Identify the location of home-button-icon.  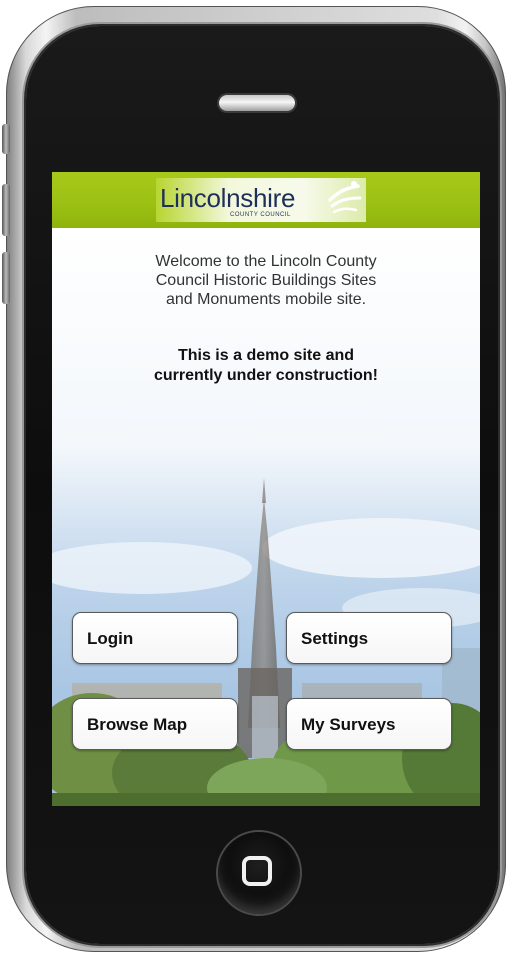
(259, 873).